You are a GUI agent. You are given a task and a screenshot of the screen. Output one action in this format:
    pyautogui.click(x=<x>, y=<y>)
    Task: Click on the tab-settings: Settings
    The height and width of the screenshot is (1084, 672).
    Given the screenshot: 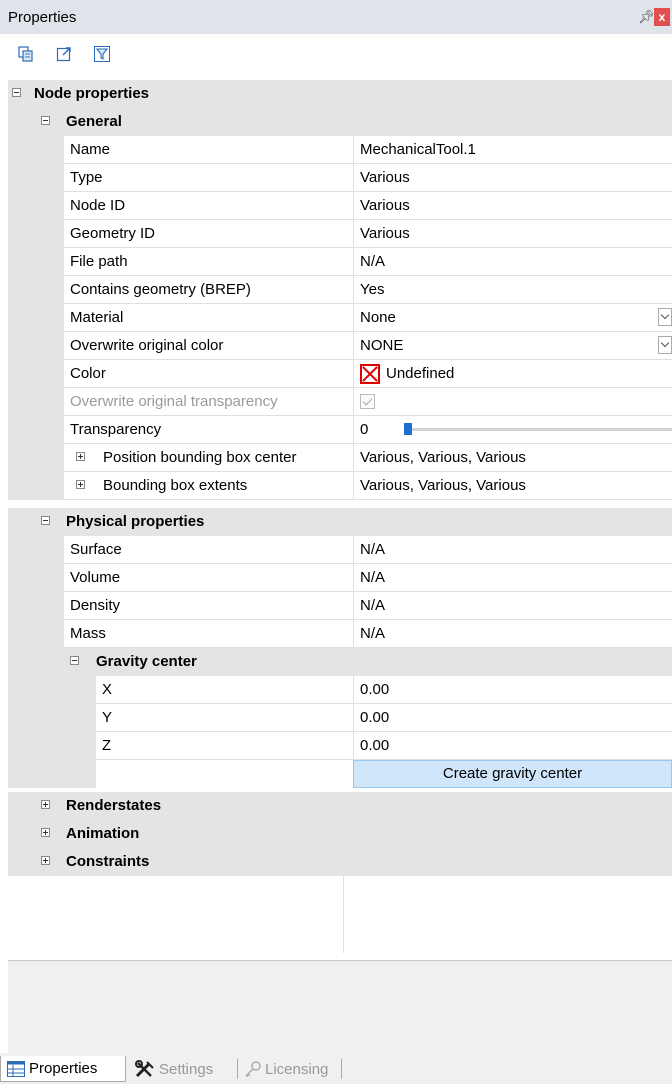 What is the action you would take?
    pyautogui.click(x=173, y=1069)
    